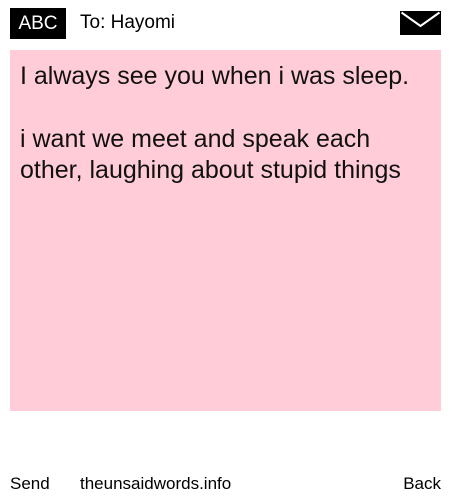 The image size is (450, 500). Describe the element at coordinates (30, 484) in the screenshot. I see `send-link: Send` at that location.